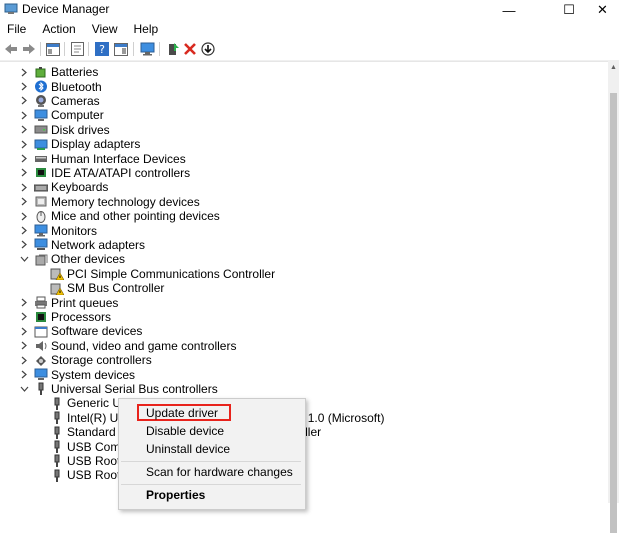 The image size is (619, 533). Describe the element at coordinates (41, 374) in the screenshot. I see `system-device-icon` at that location.